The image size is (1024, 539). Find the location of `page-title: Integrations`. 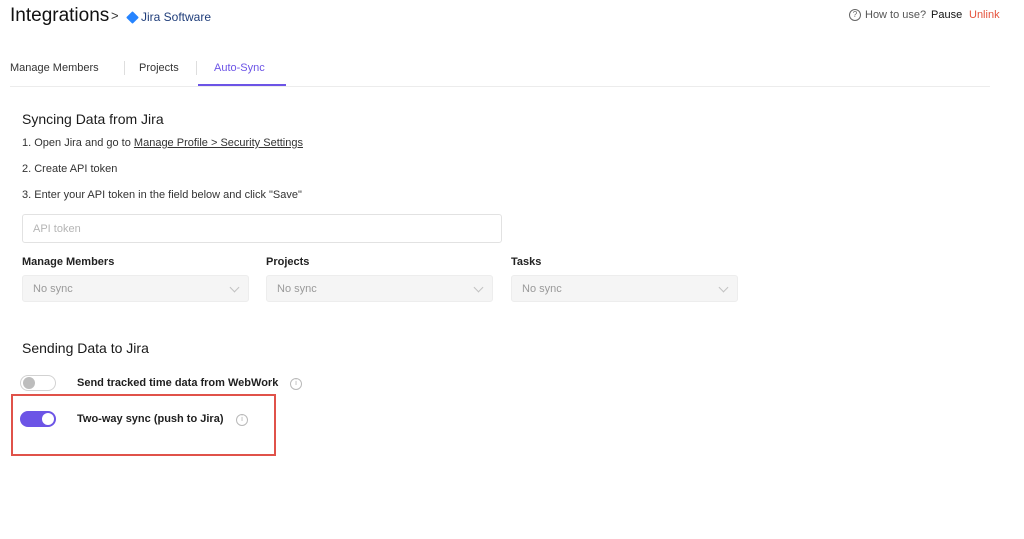

page-title: Integrations is located at coordinates (60, 15).